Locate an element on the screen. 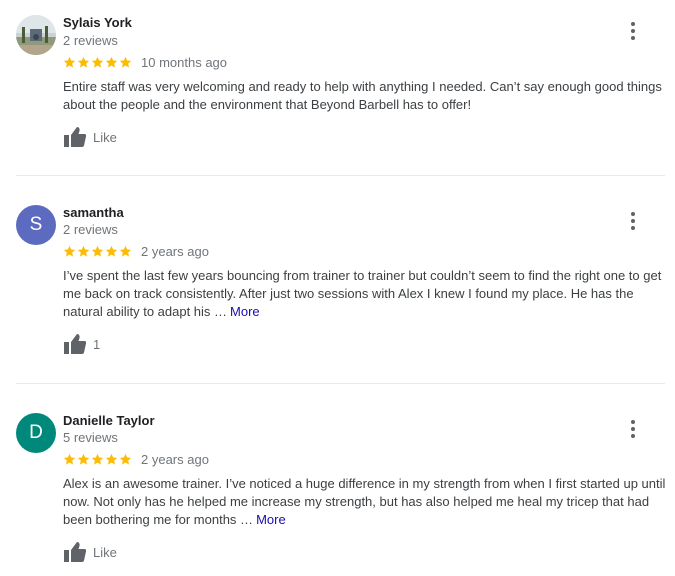 The width and height of the screenshot is (675, 576). profile-photo is located at coordinates (36, 35).